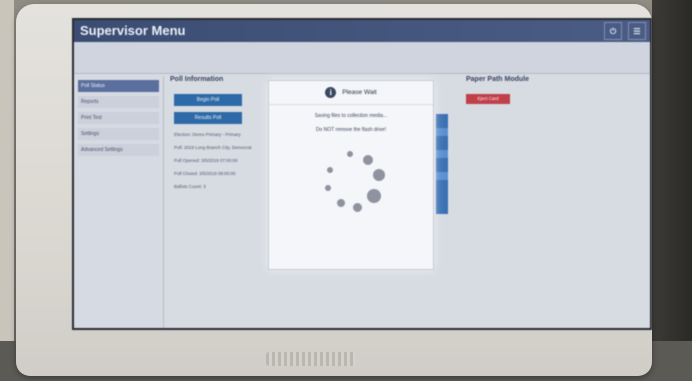  Describe the element at coordinates (118, 134) in the screenshot. I see `sidebar-item-settings: Settings` at that location.